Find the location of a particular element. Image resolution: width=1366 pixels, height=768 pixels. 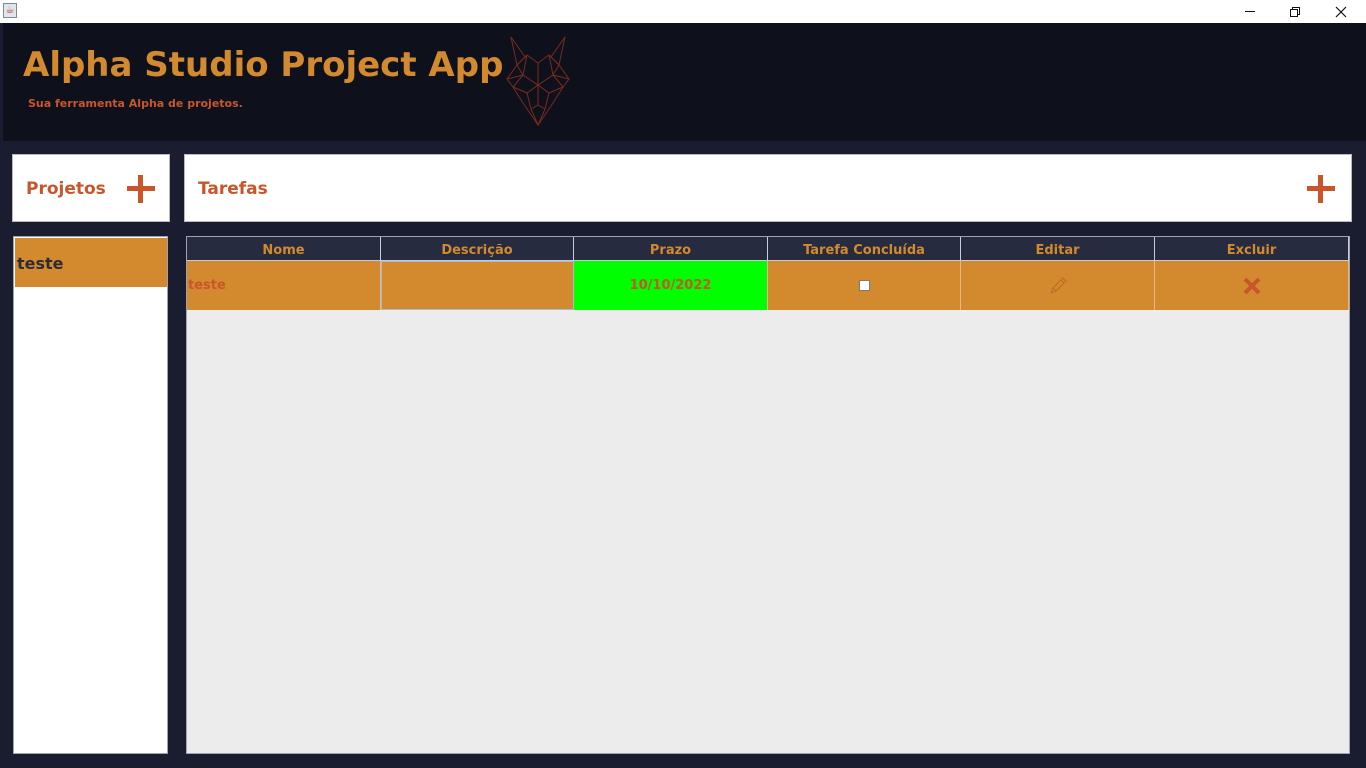

task-done-checkbox is located at coordinates (864, 285).